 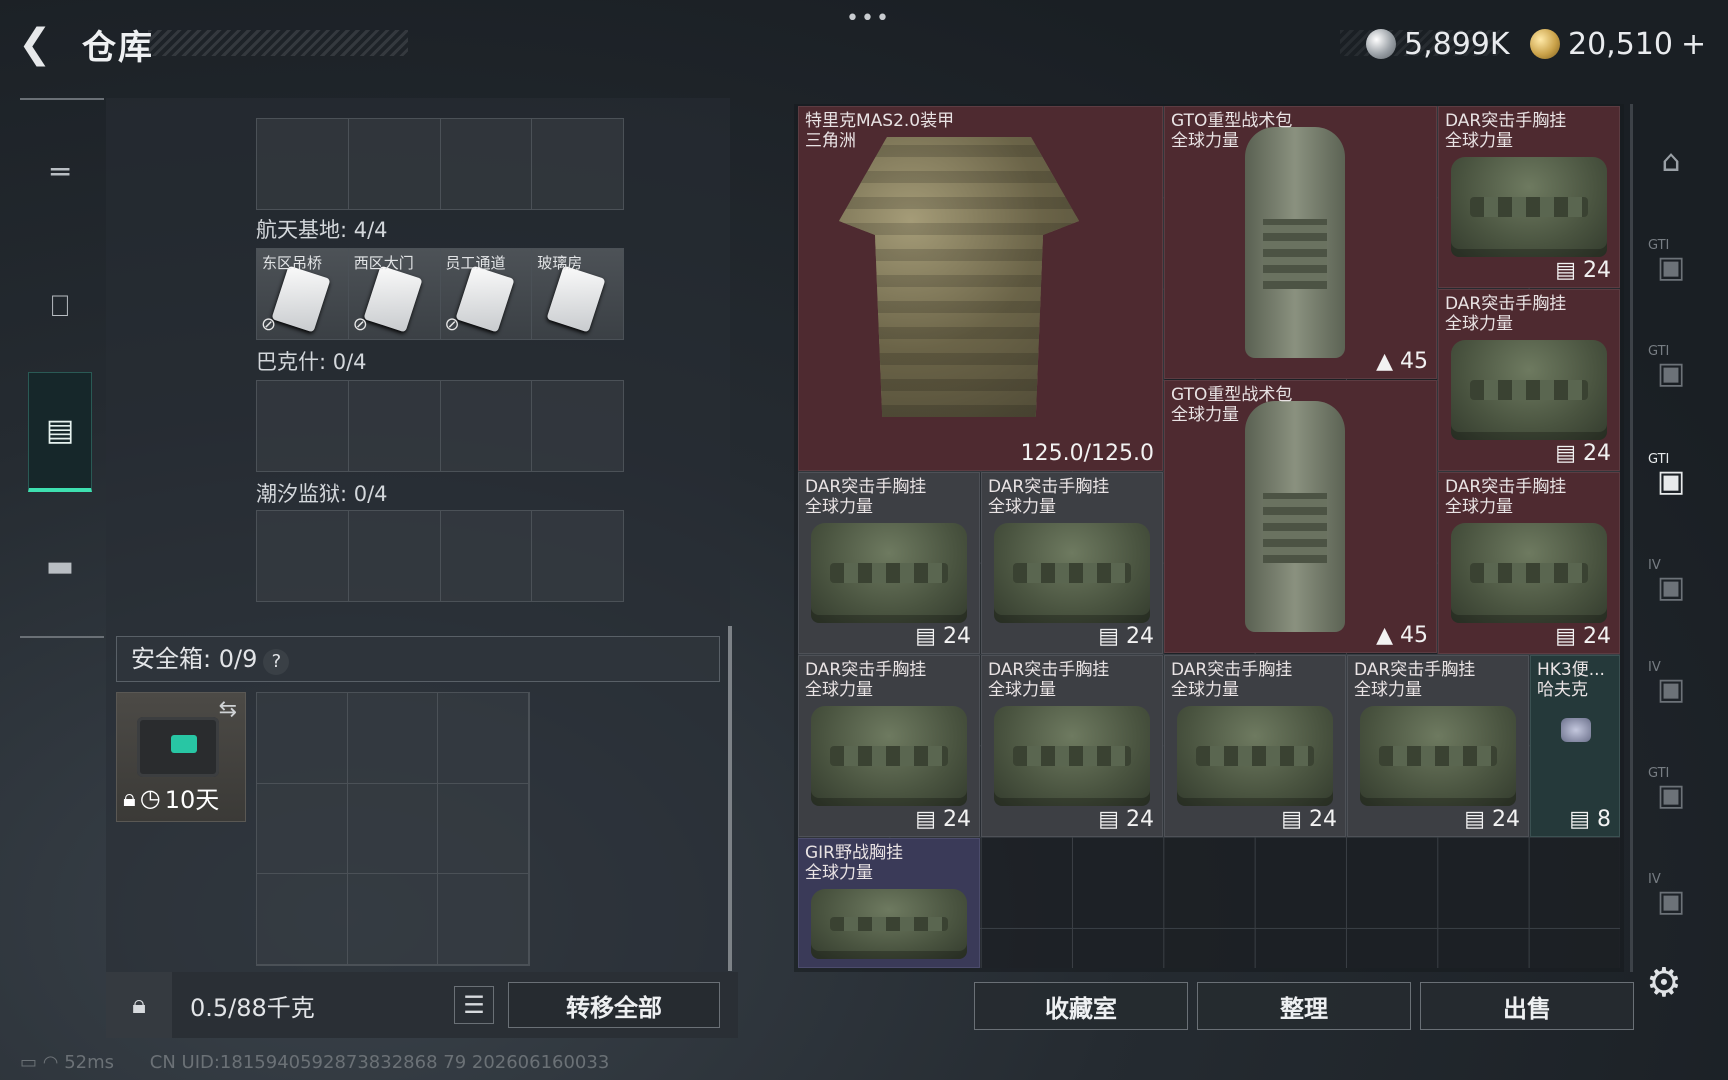 What do you see at coordinates (276, 662) in the screenshot?
I see `help-button: ?` at bounding box center [276, 662].